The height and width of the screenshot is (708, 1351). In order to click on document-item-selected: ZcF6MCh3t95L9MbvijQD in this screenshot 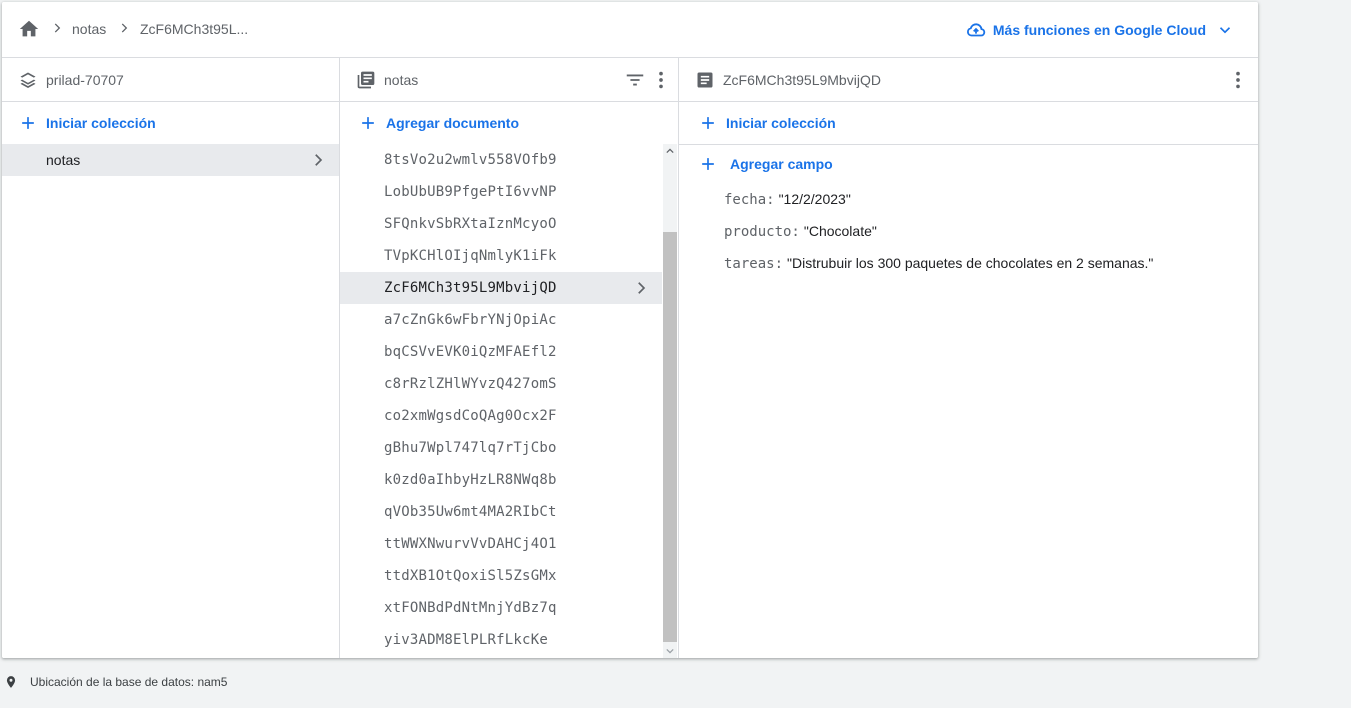, I will do `click(501, 288)`.